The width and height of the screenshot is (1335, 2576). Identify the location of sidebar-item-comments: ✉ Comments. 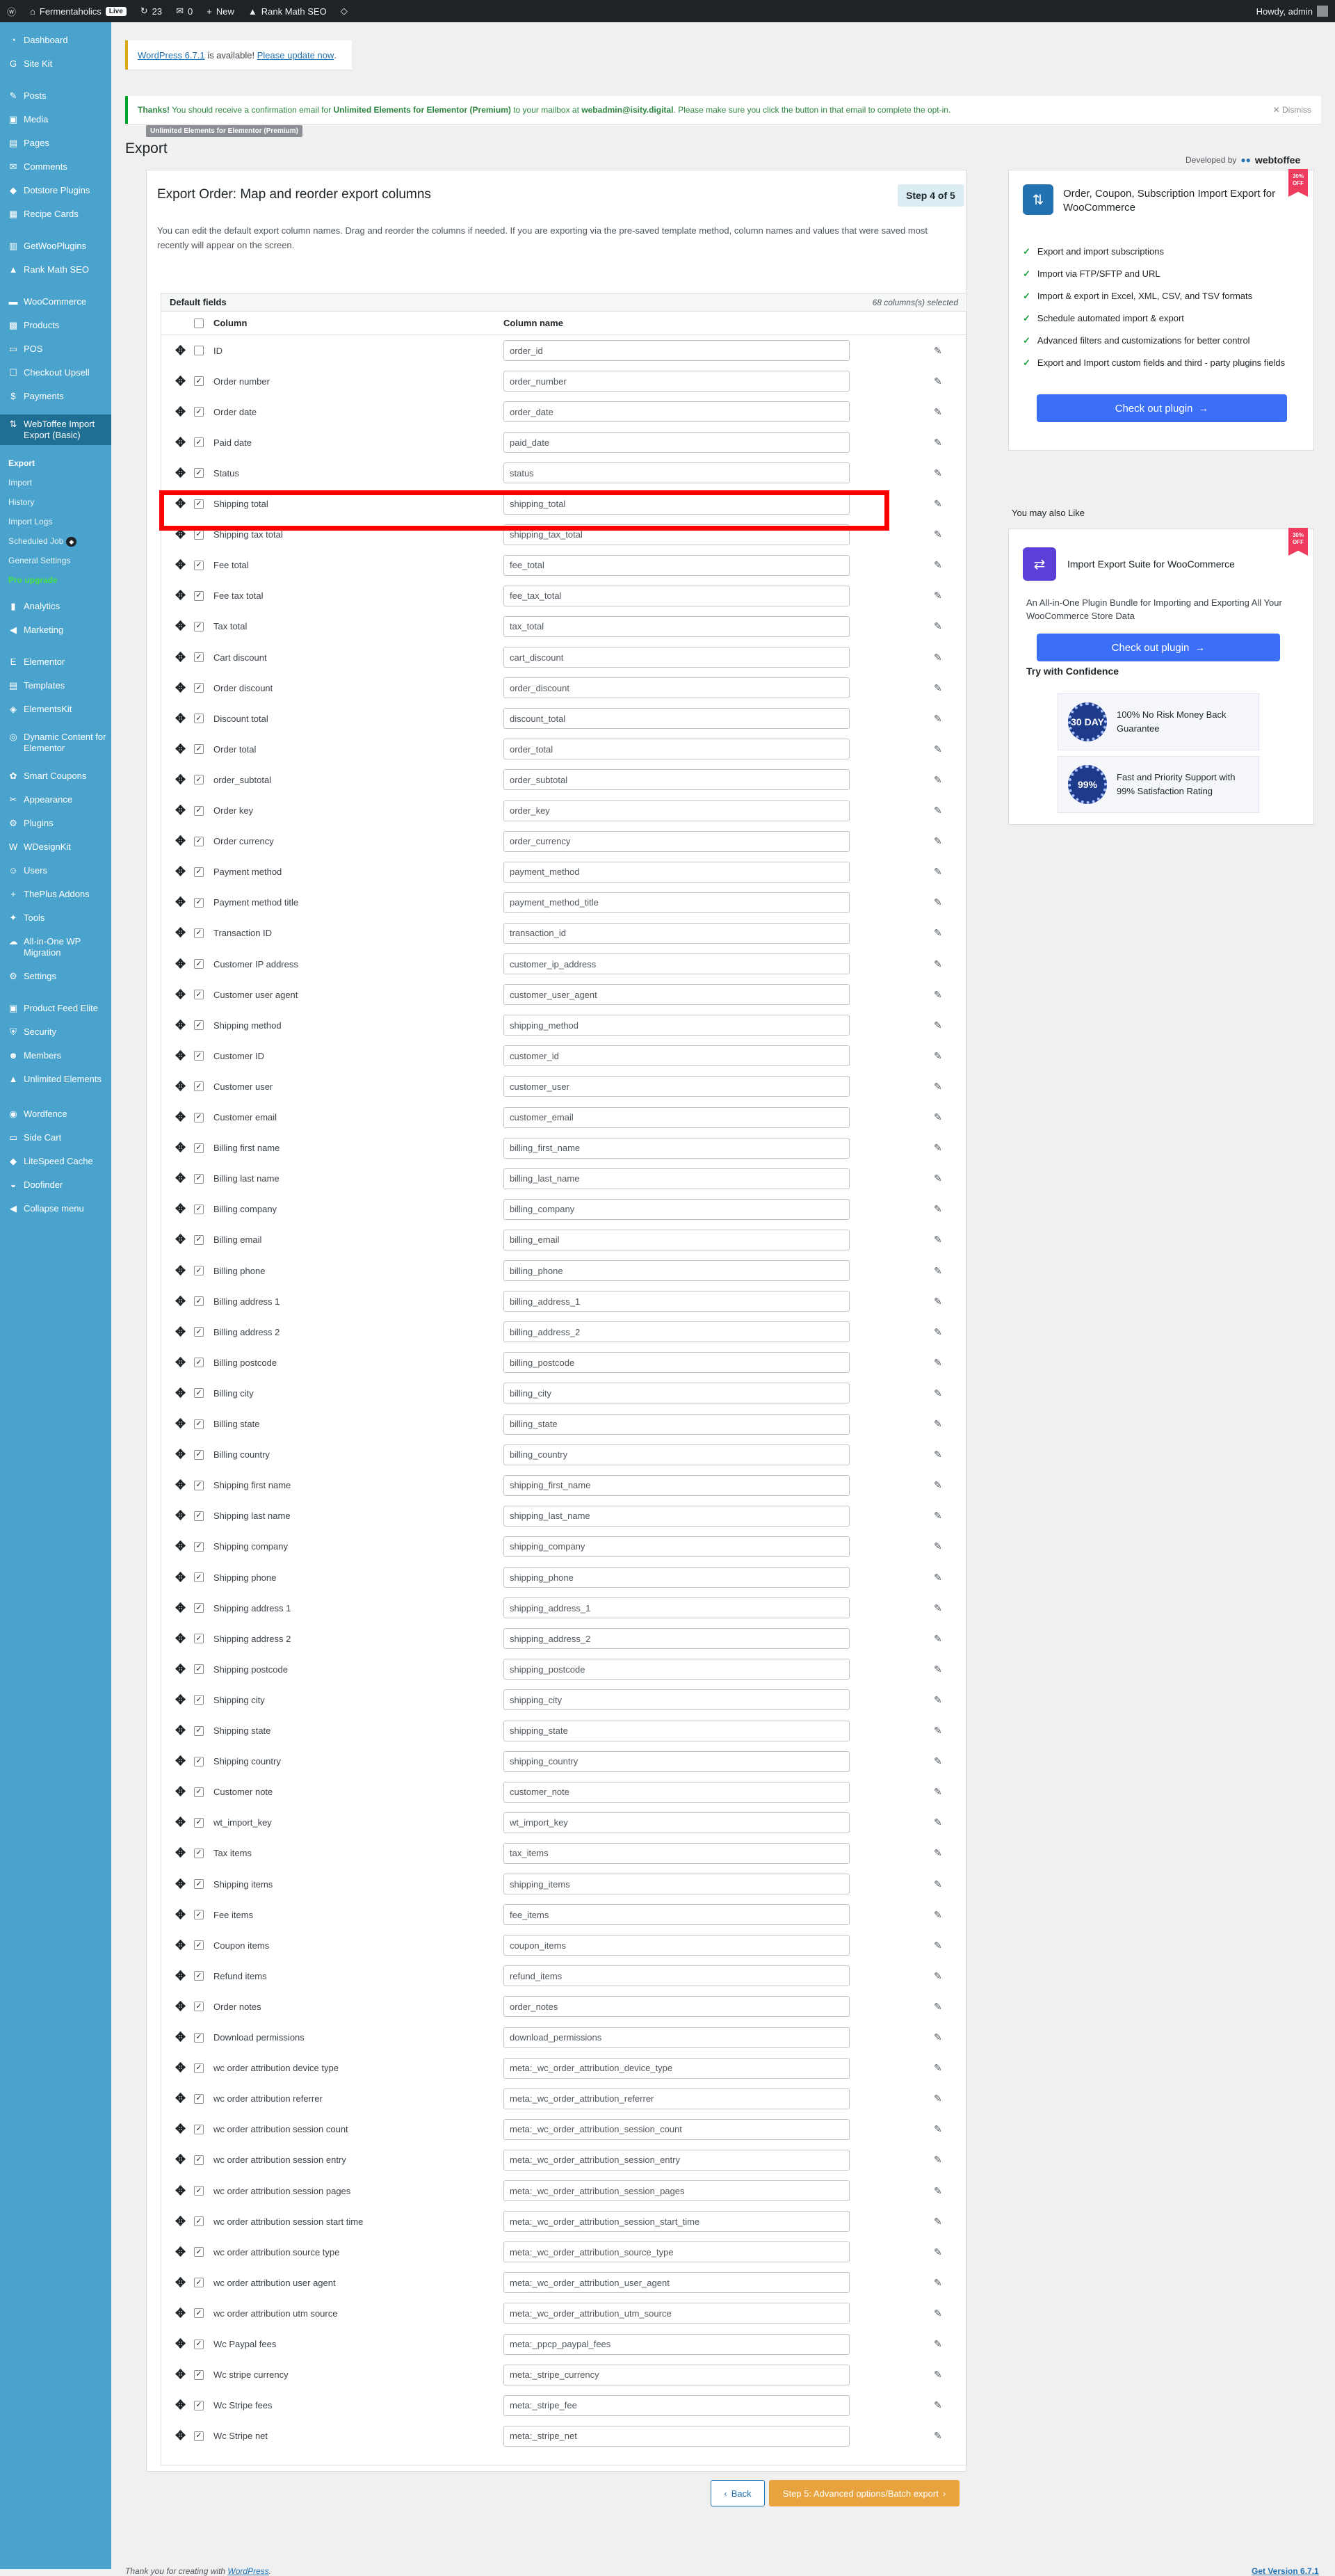
(55, 166).